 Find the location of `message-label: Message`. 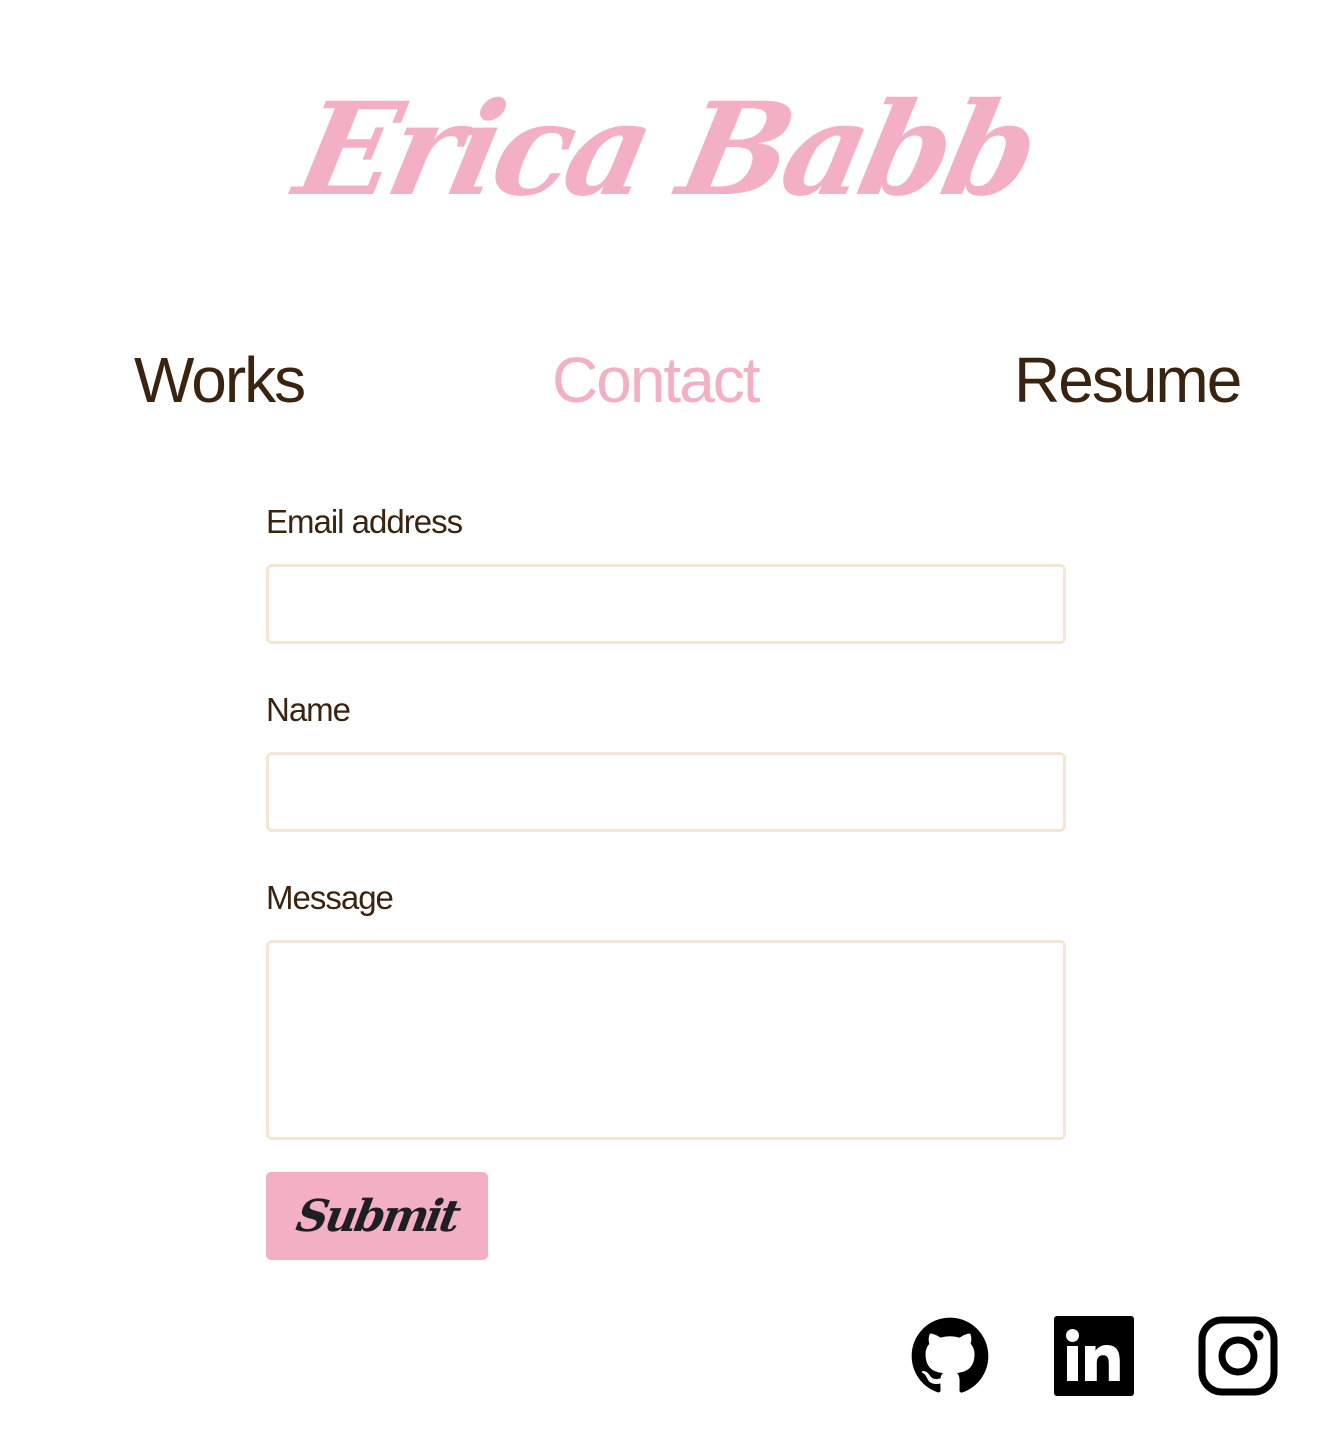

message-label: Message is located at coordinates (330, 897).